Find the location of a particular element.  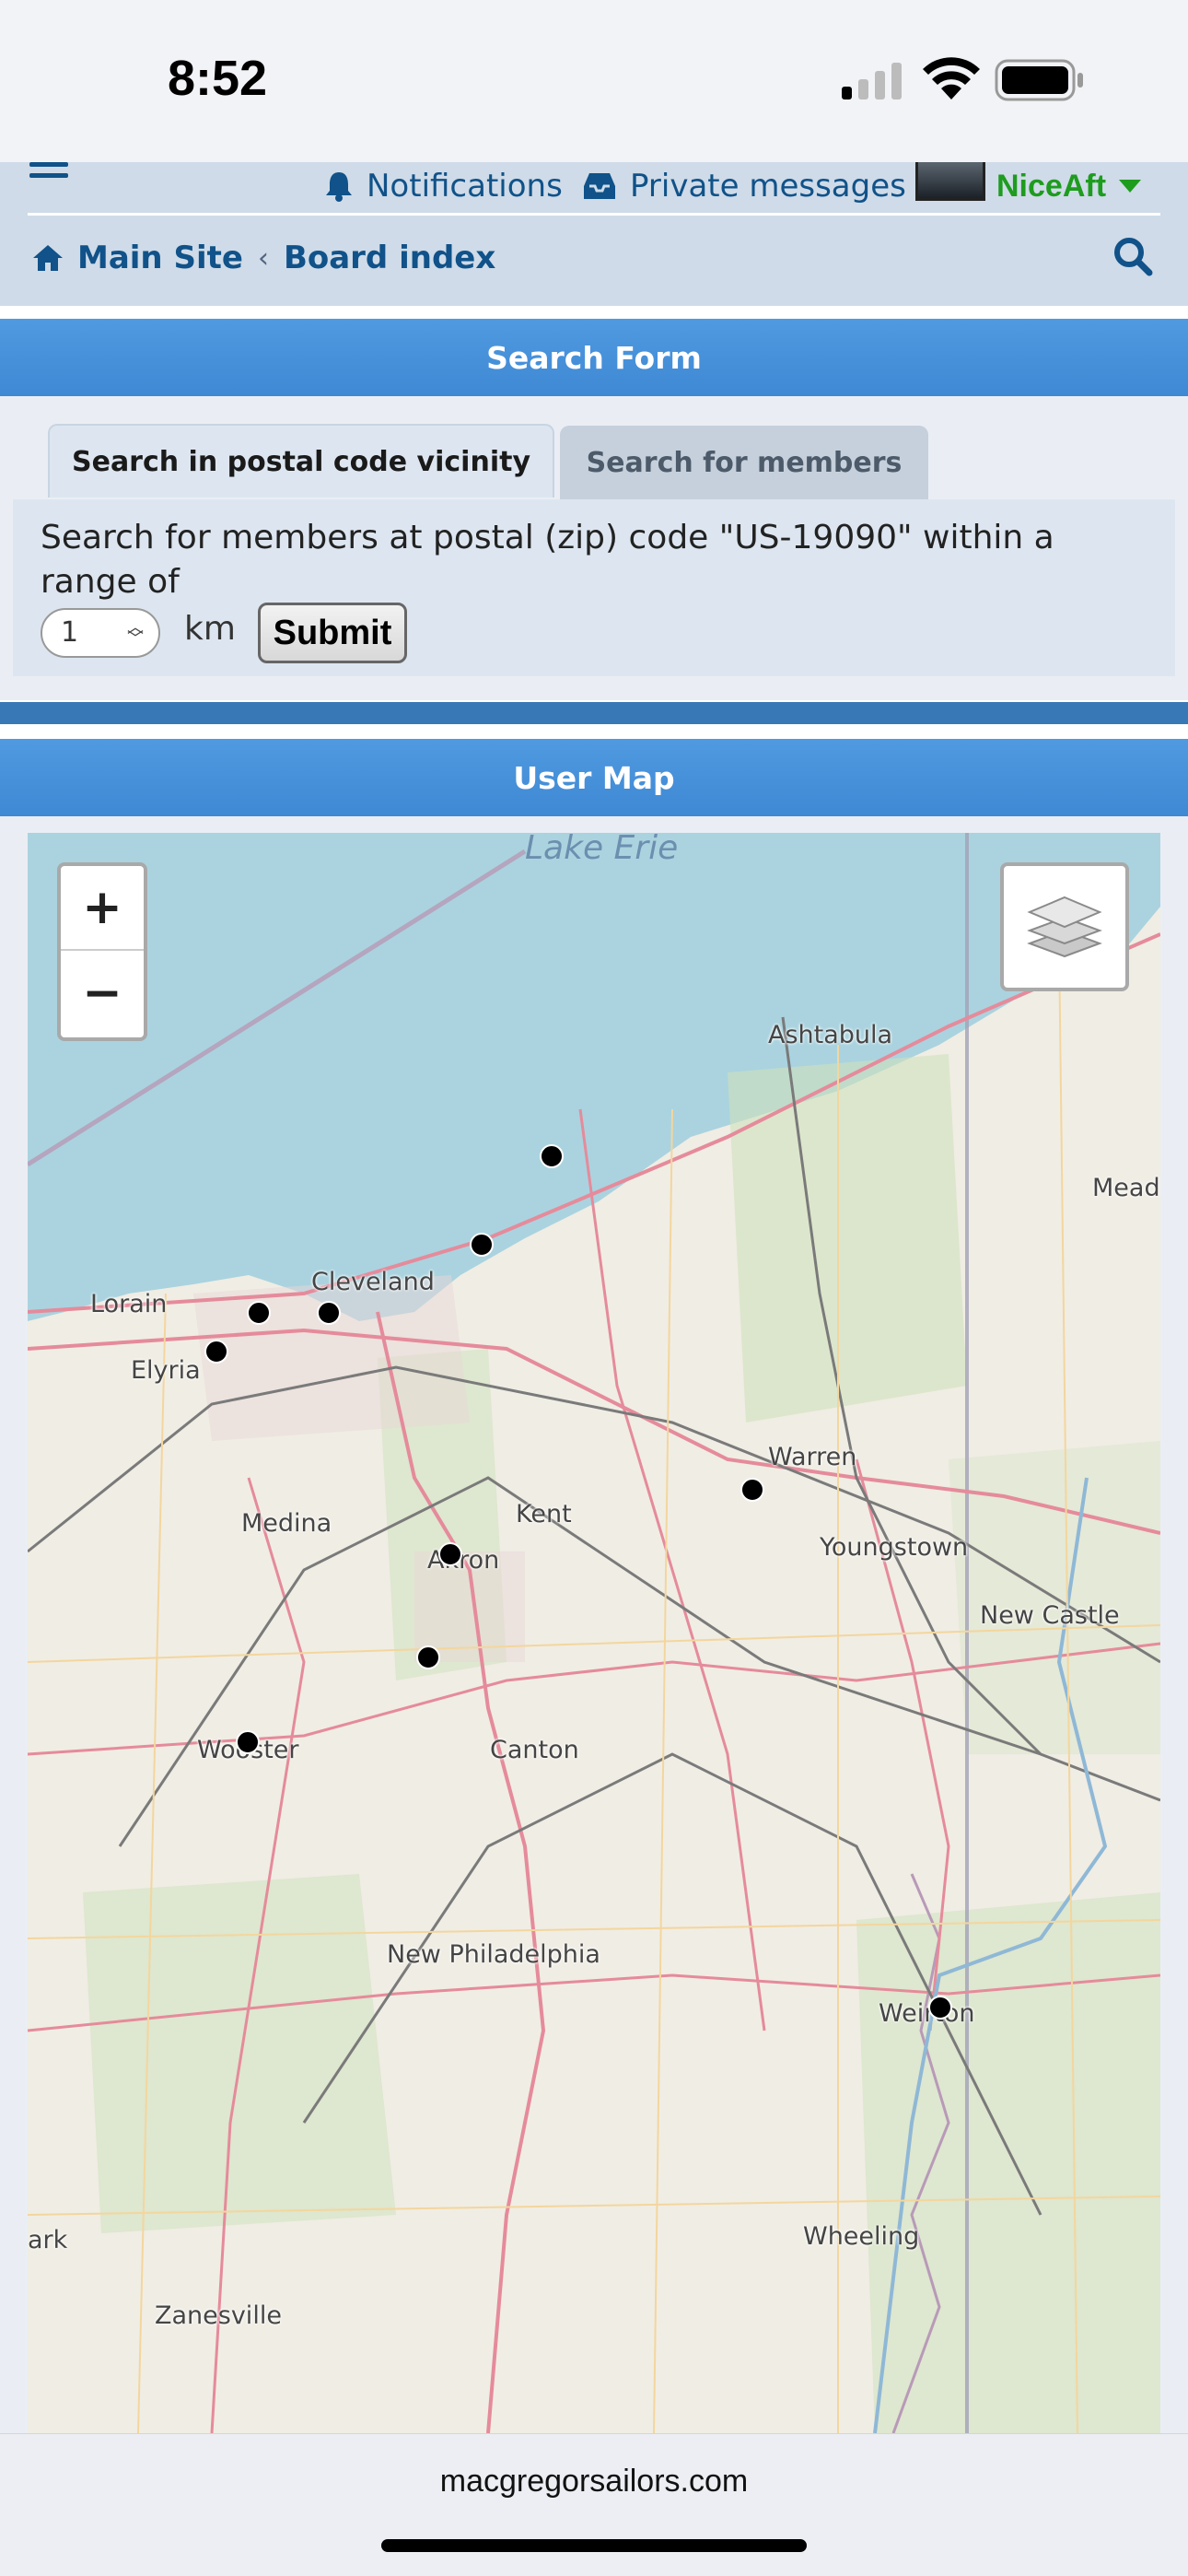

map-label-lorain: Lorain is located at coordinates (129, 1304).